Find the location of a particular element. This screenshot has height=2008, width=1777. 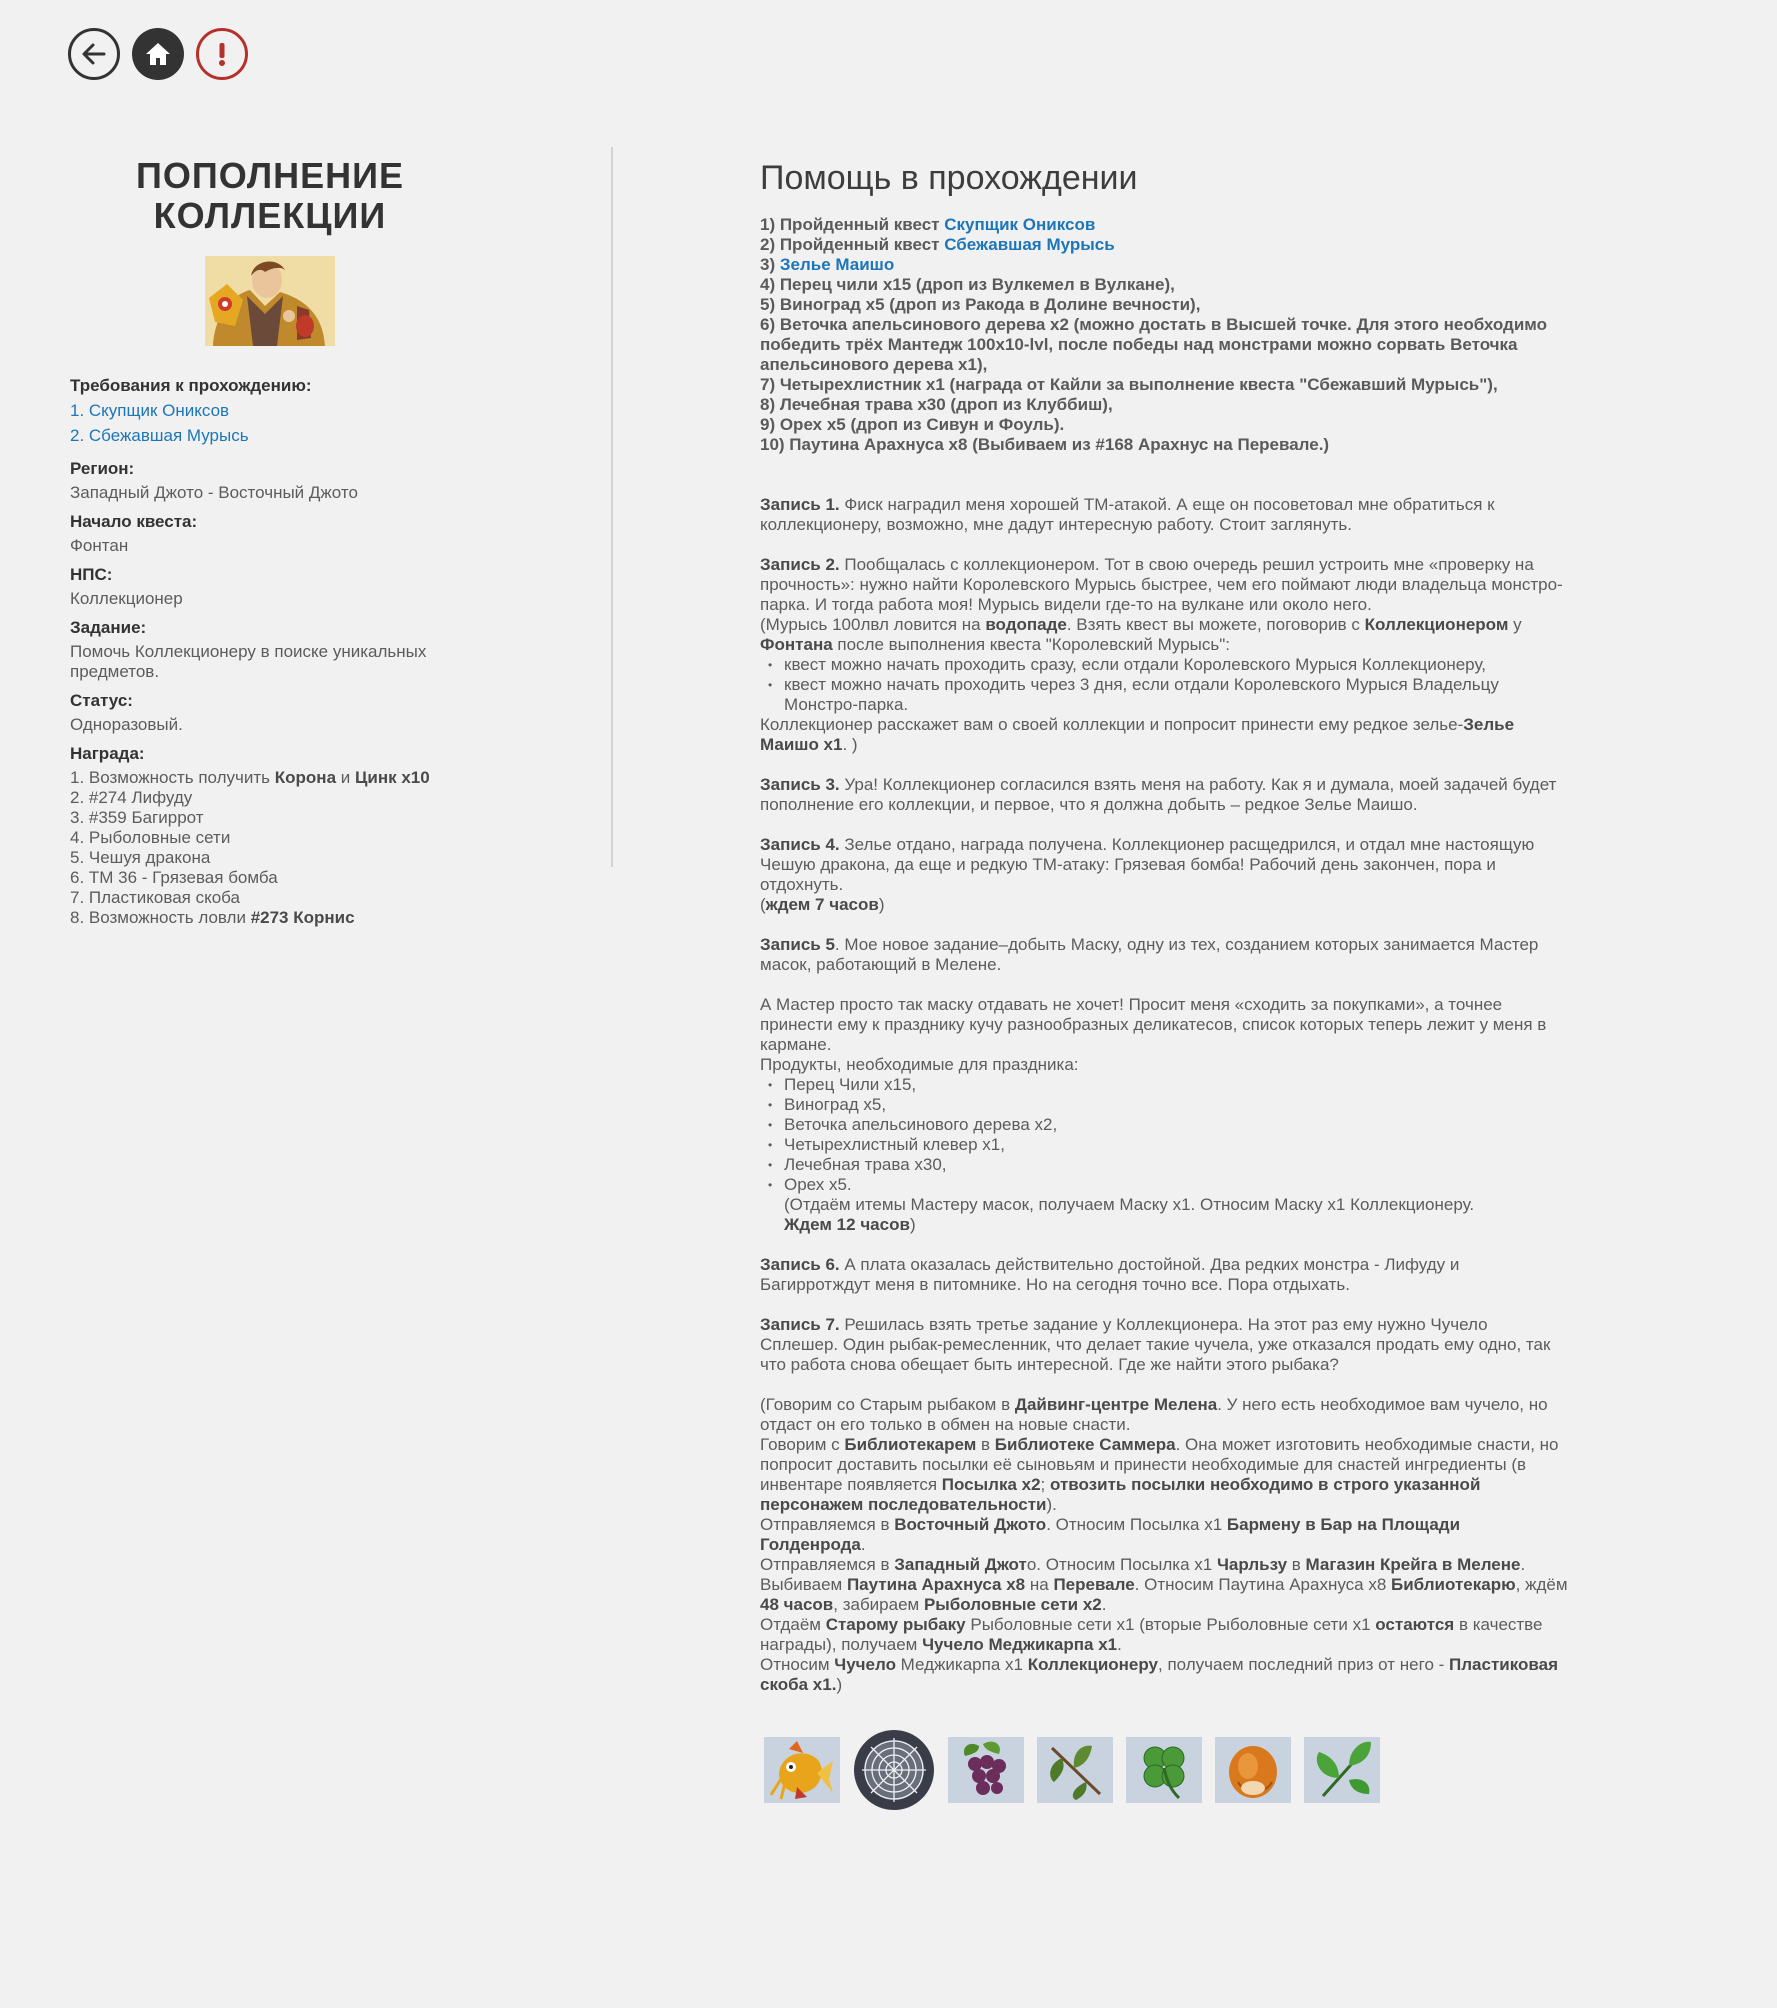

quest-items-row is located at coordinates (1072, 1770).